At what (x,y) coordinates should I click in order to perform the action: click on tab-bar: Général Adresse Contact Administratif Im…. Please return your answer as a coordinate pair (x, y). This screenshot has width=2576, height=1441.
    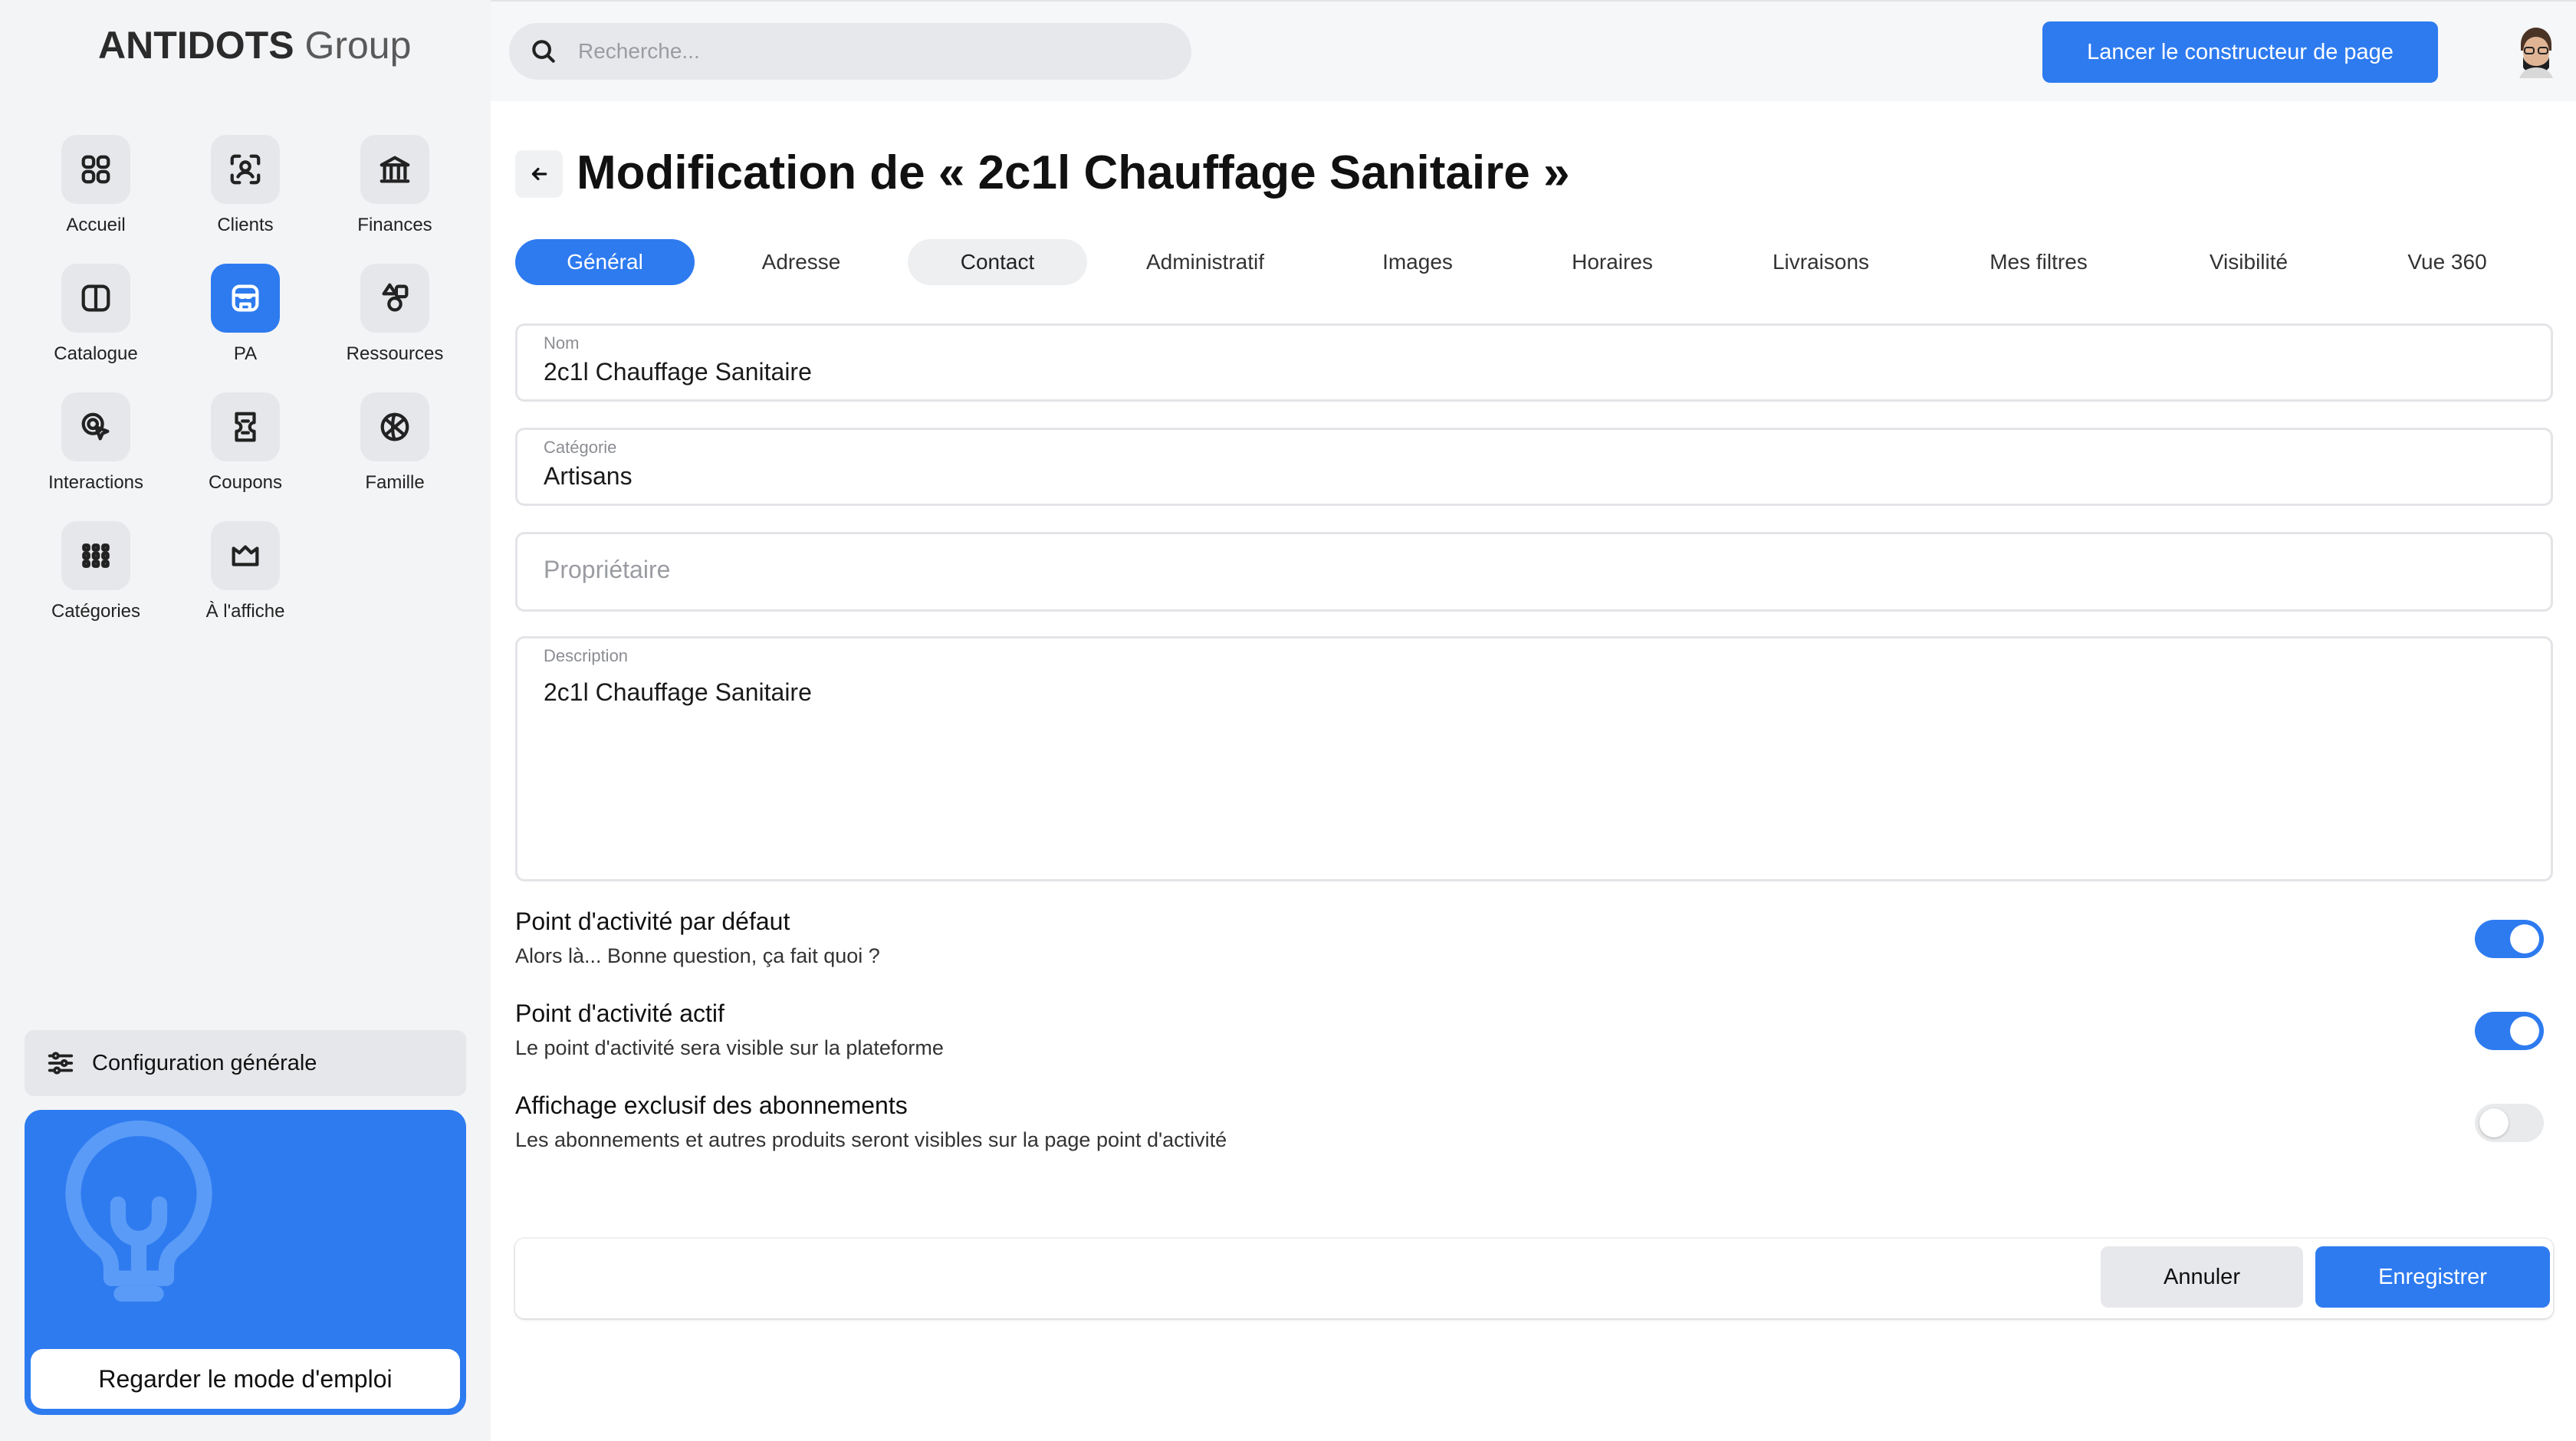
    Looking at the image, I should click on (1535, 262).